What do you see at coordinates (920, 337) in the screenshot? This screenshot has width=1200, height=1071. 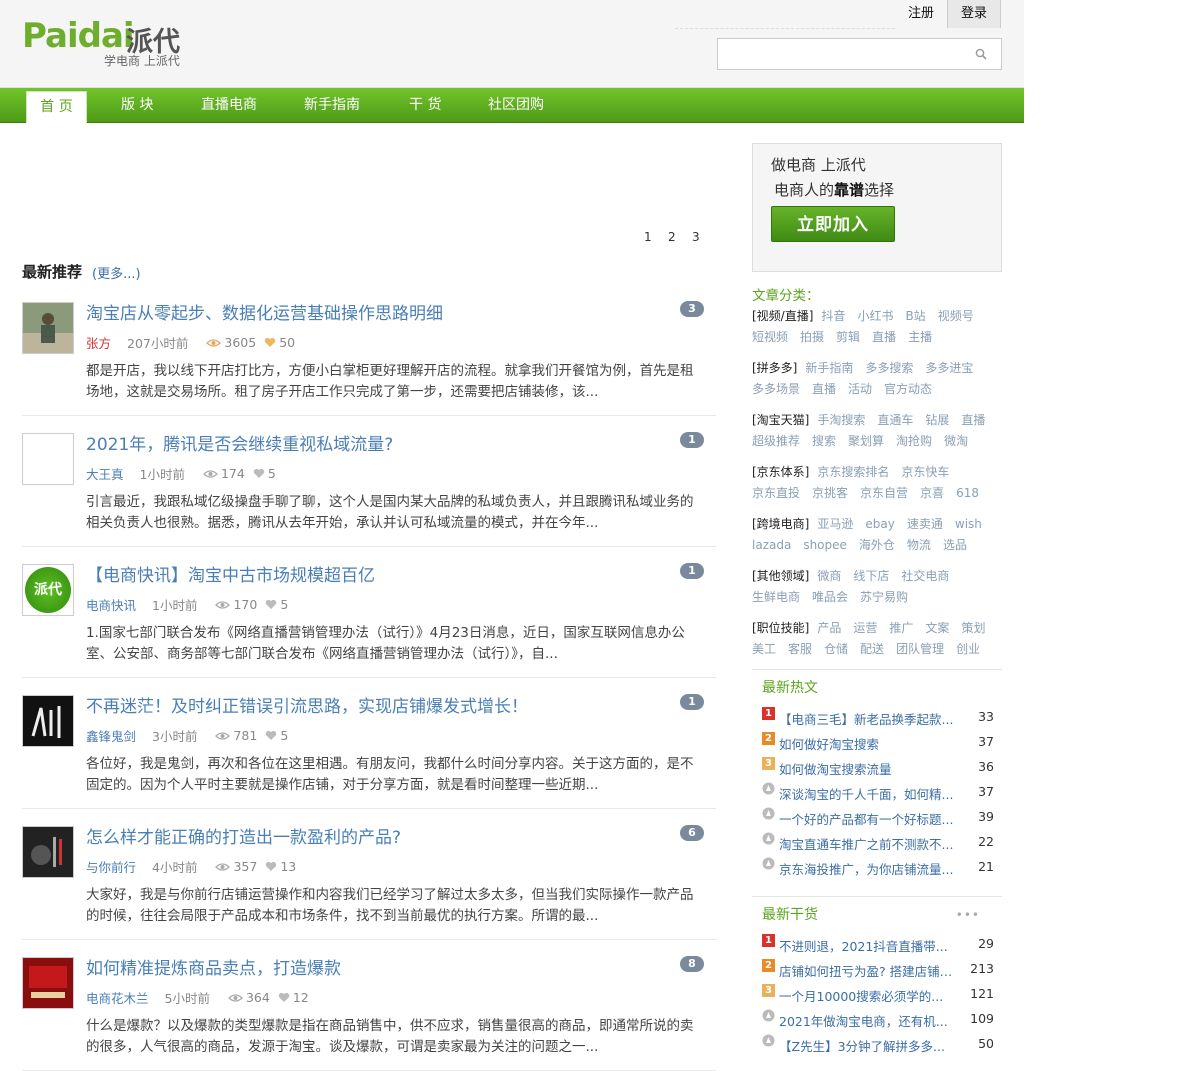 I see `category-tag: 主播` at bounding box center [920, 337].